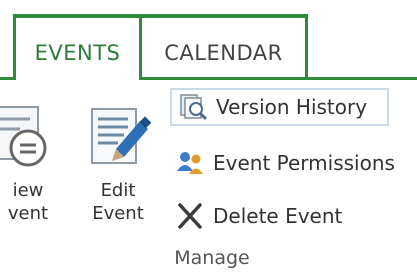 The width and height of the screenshot is (417, 275). What do you see at coordinates (212, 258) in the screenshot?
I see `manage-group-label: Manage` at bounding box center [212, 258].